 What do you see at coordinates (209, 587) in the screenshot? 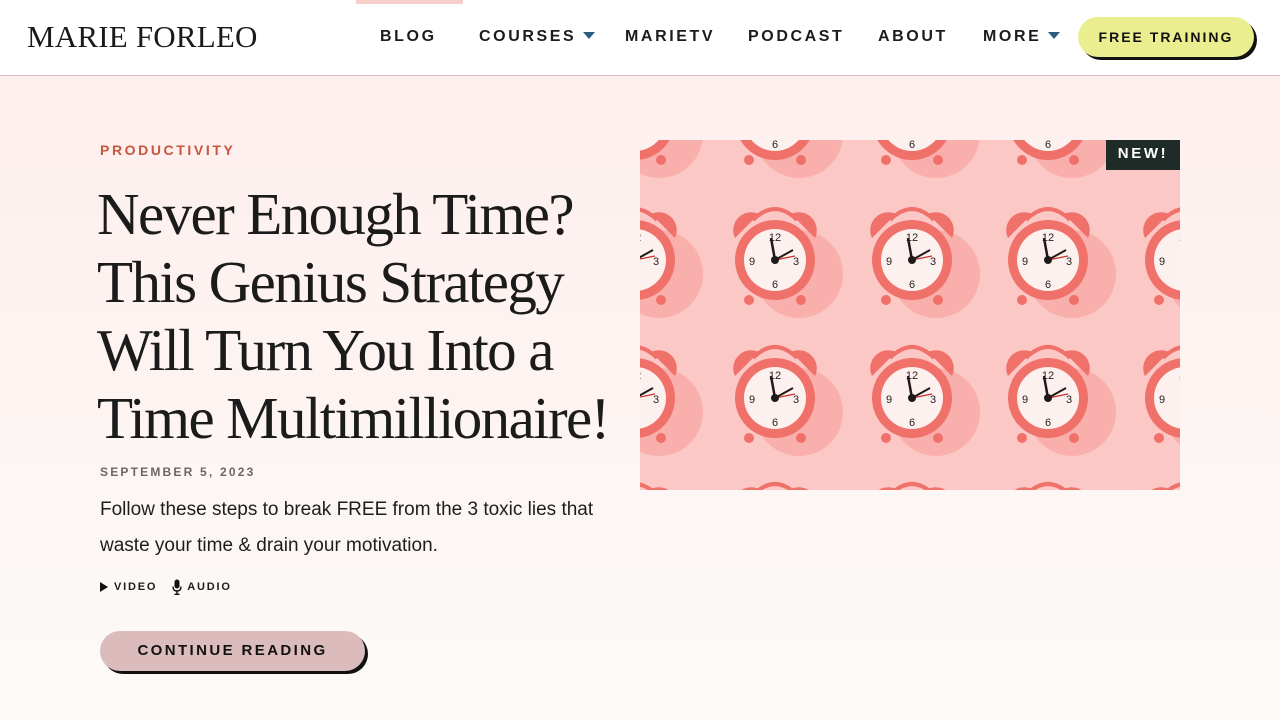
I see `audio-tag-label: AUDIO` at bounding box center [209, 587].